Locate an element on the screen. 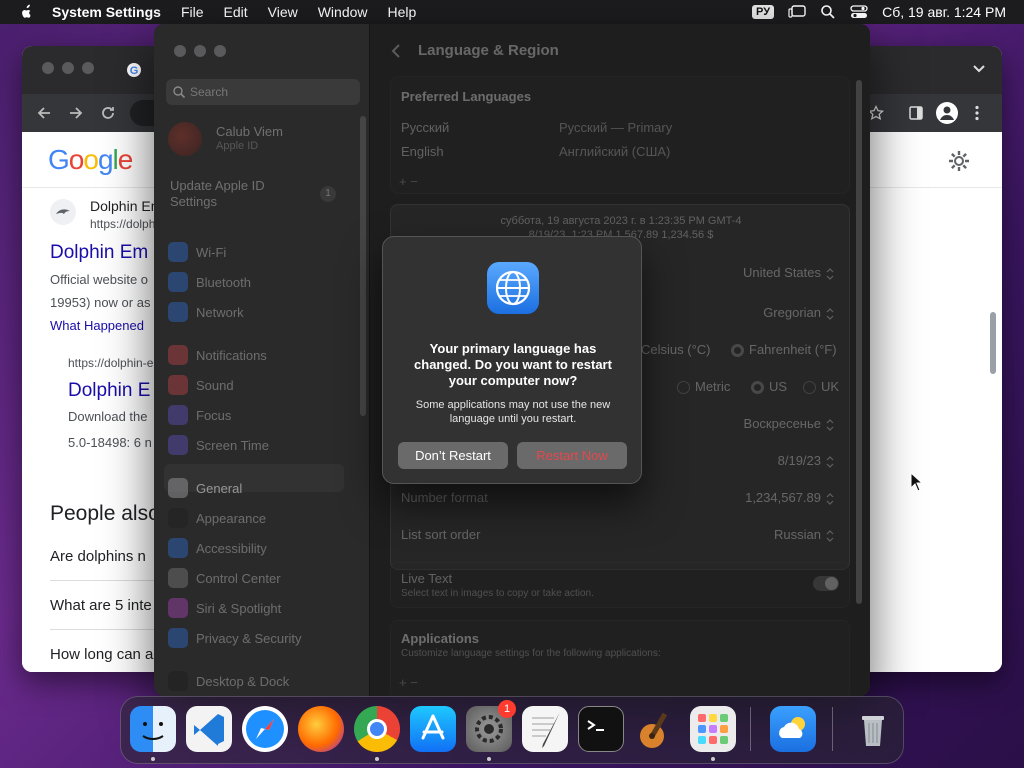  number-format-label: Number format is located at coordinates (444, 497).